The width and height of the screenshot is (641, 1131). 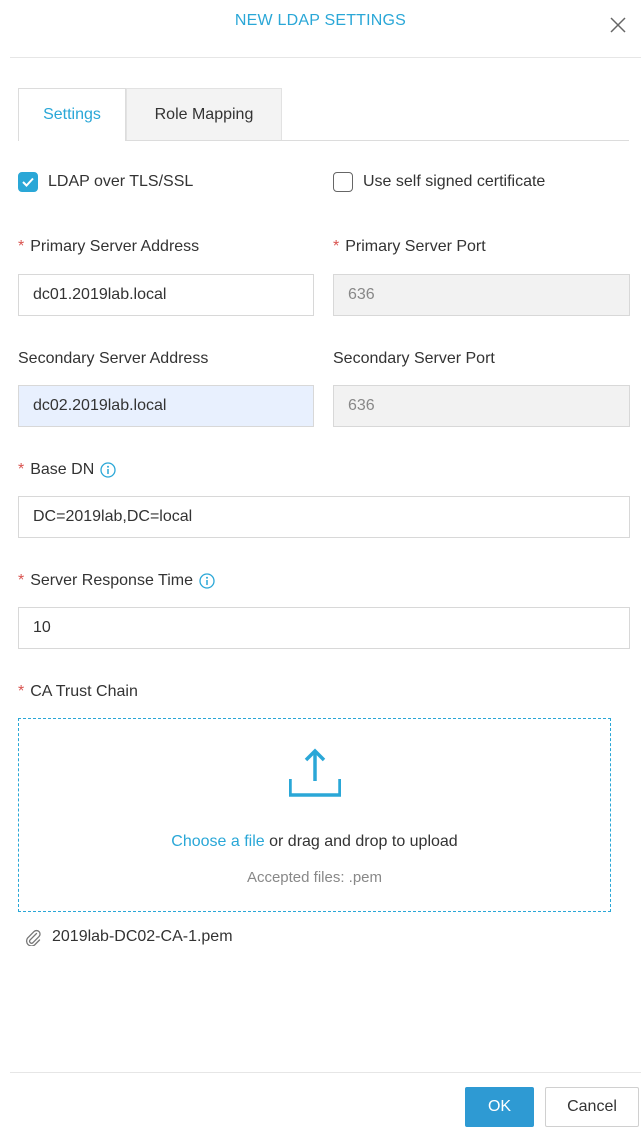 What do you see at coordinates (62, 469) in the screenshot?
I see `base-dn-label-text: Base DN` at bounding box center [62, 469].